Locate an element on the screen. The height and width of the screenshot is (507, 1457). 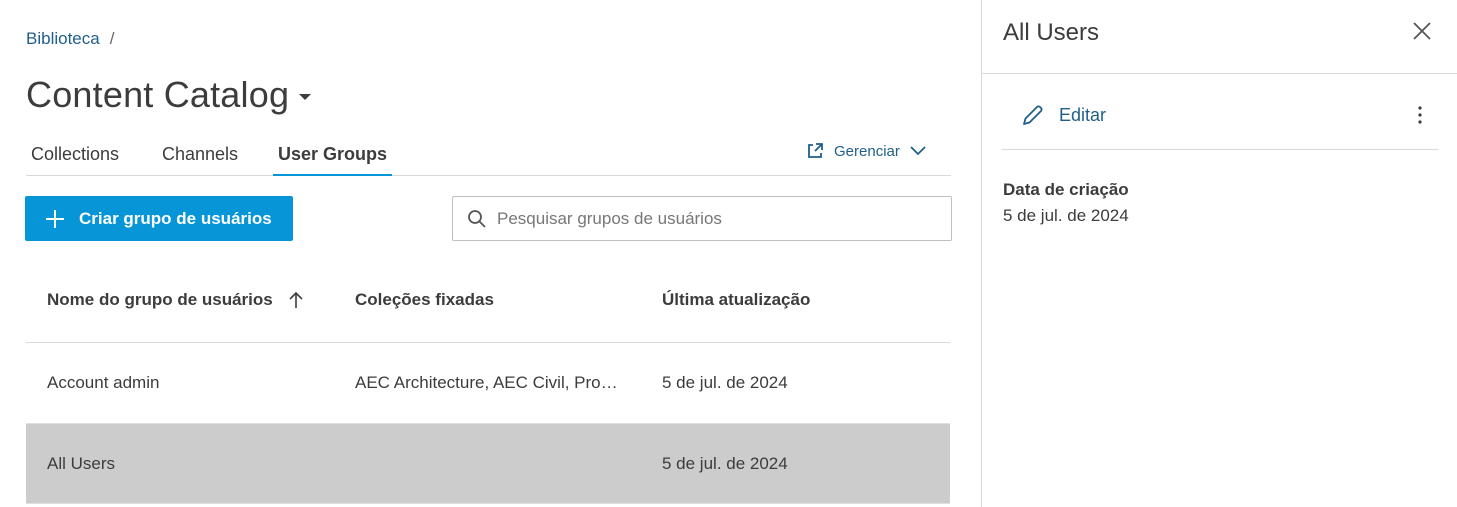
more-options-icon is located at coordinates (1420, 115).